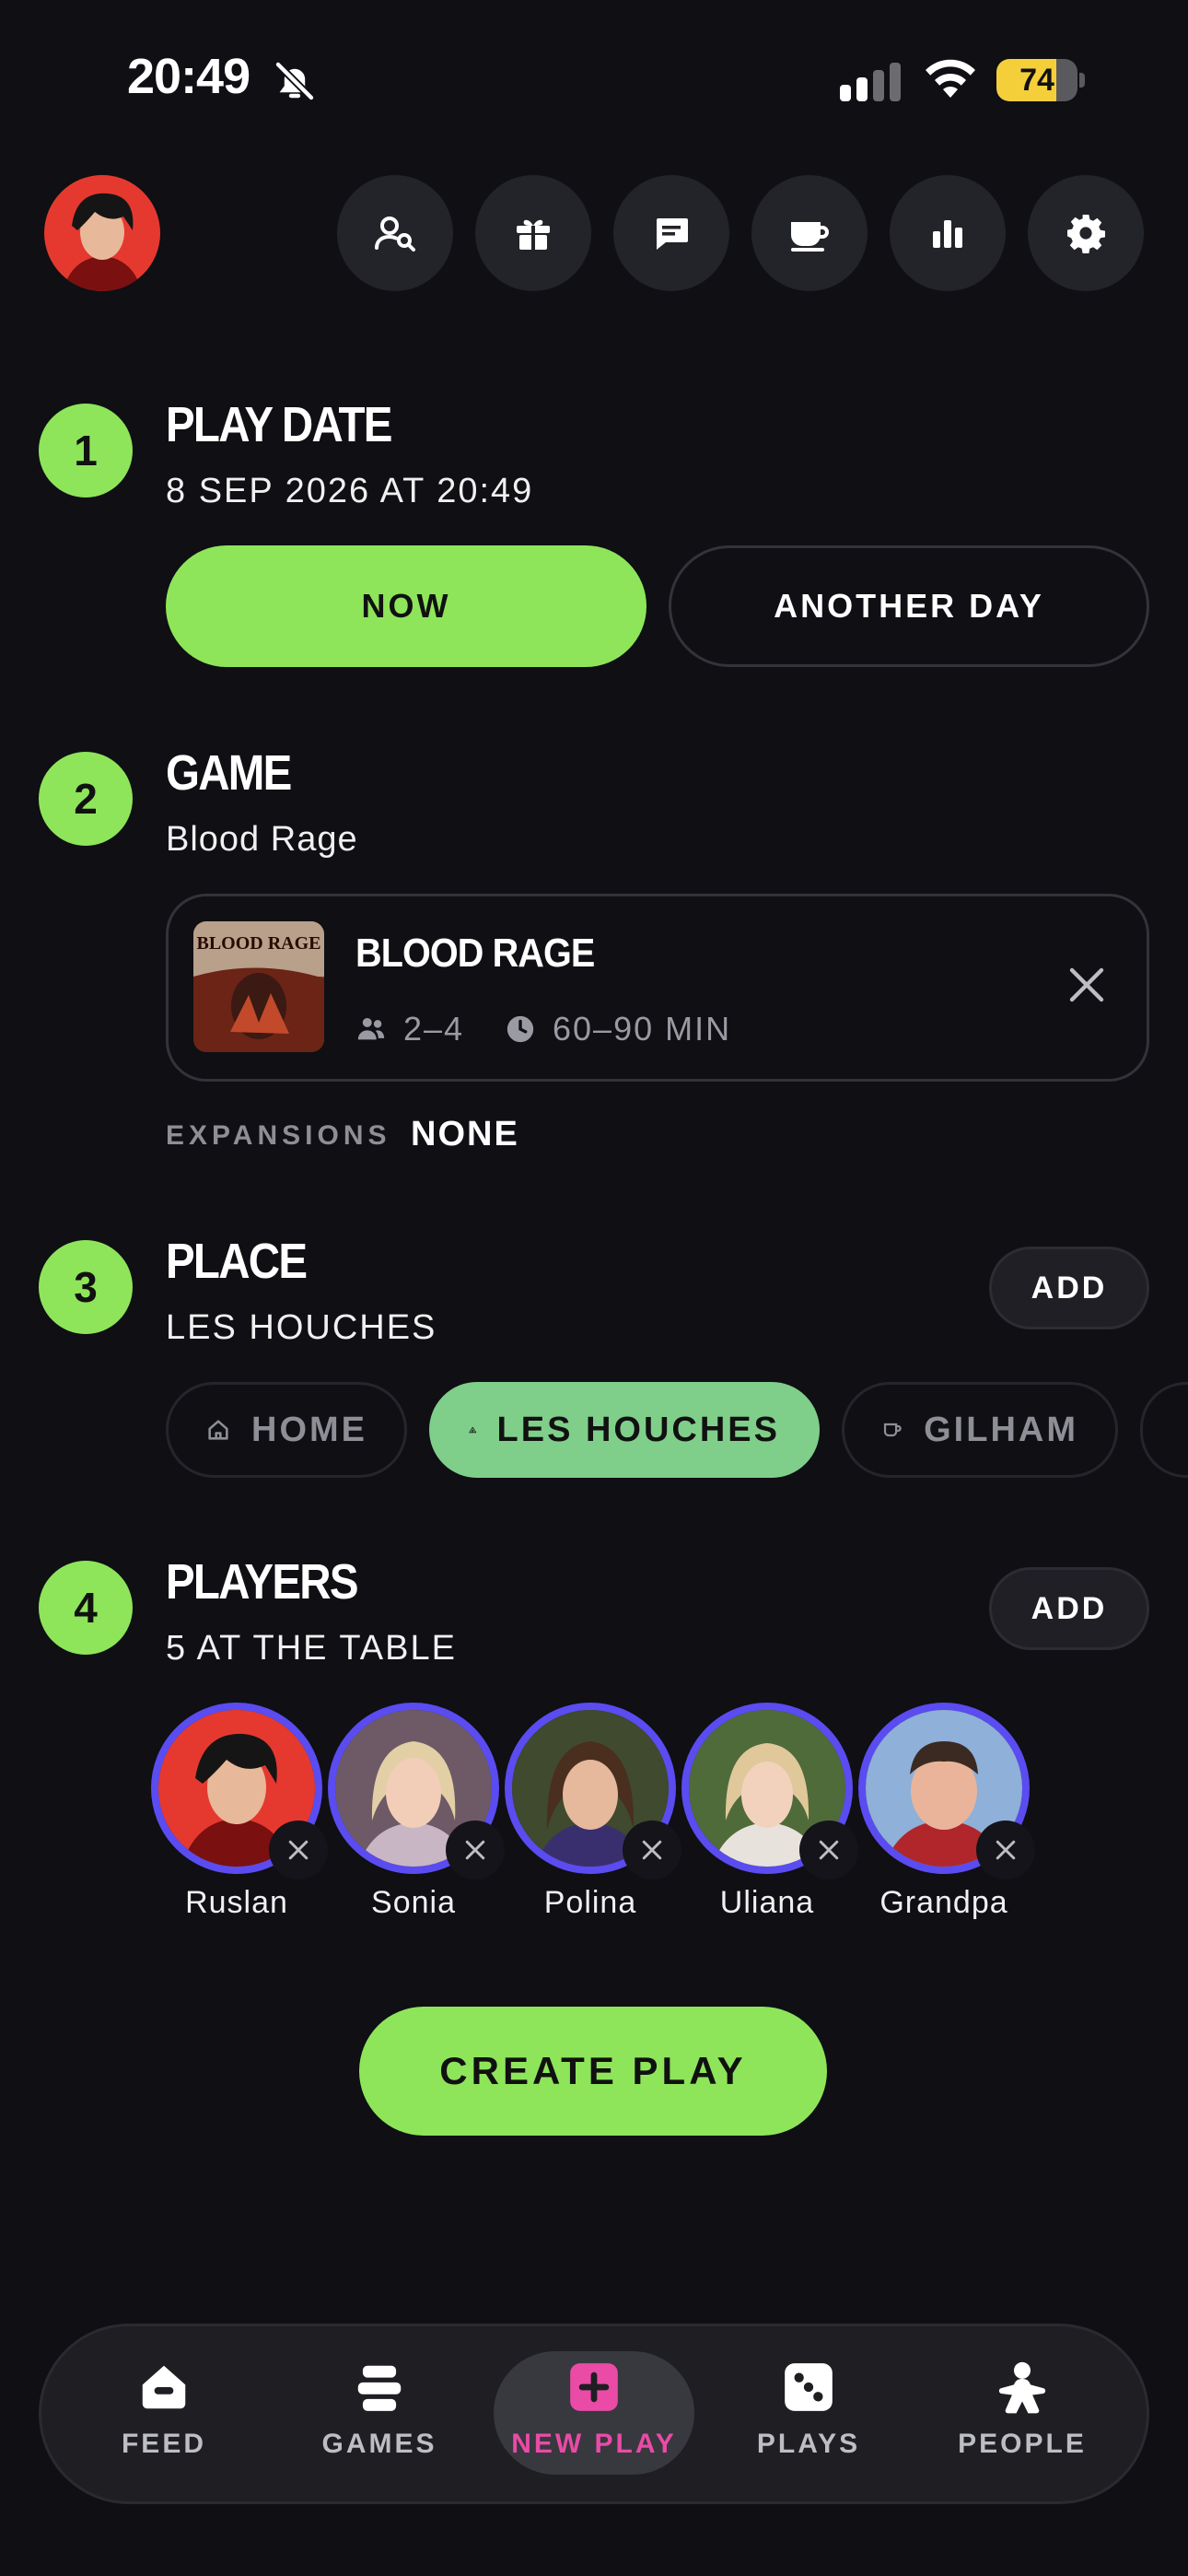 This screenshot has width=1188, height=2576. I want to click on tab-label: NEW PLAY, so click(594, 2444).